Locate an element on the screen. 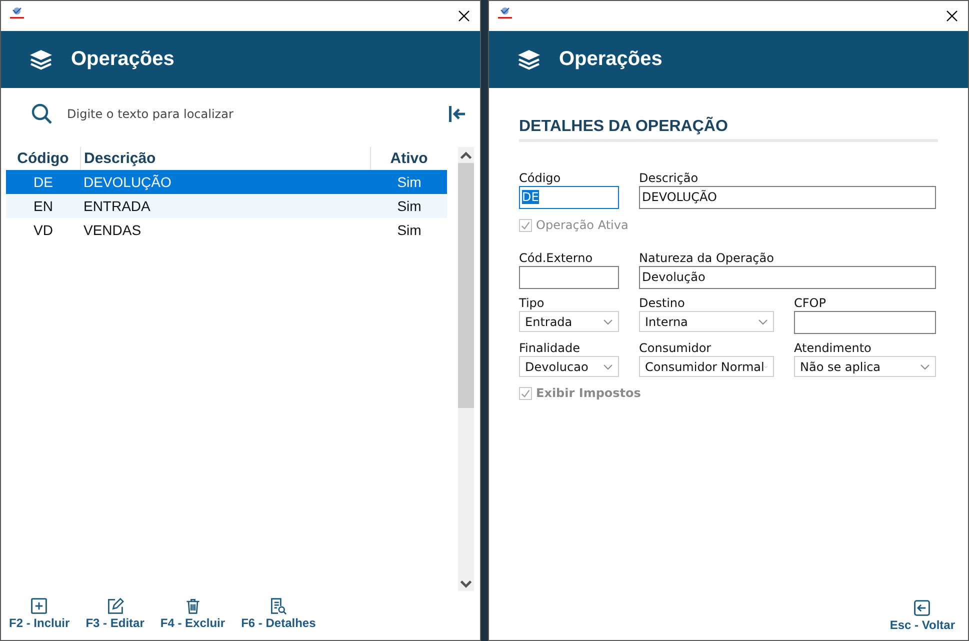 The width and height of the screenshot is (969, 641). checkbox-label: Operação Ativa is located at coordinates (582, 225).